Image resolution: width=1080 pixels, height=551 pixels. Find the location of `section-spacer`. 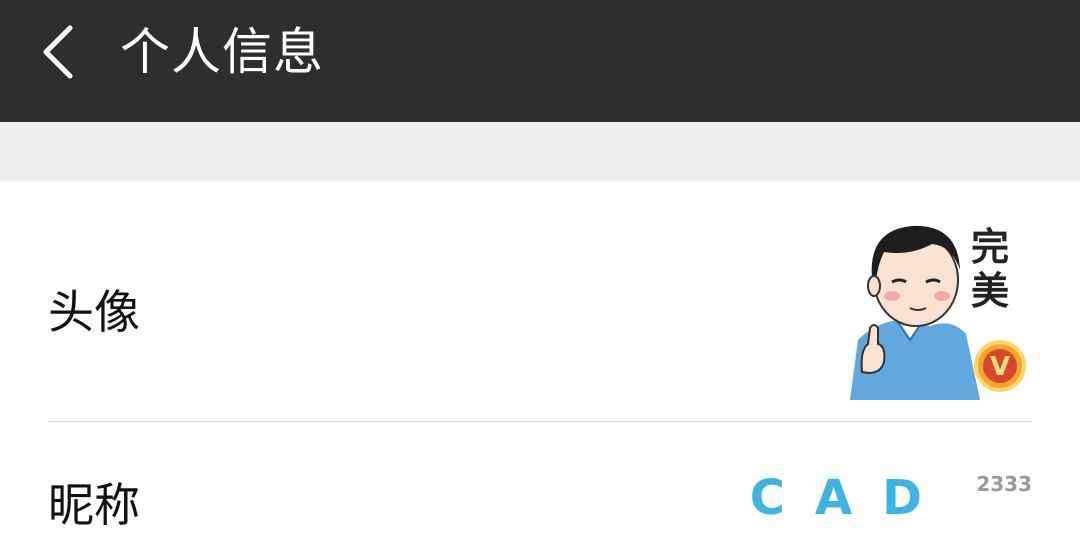

section-spacer is located at coordinates (540, 151).